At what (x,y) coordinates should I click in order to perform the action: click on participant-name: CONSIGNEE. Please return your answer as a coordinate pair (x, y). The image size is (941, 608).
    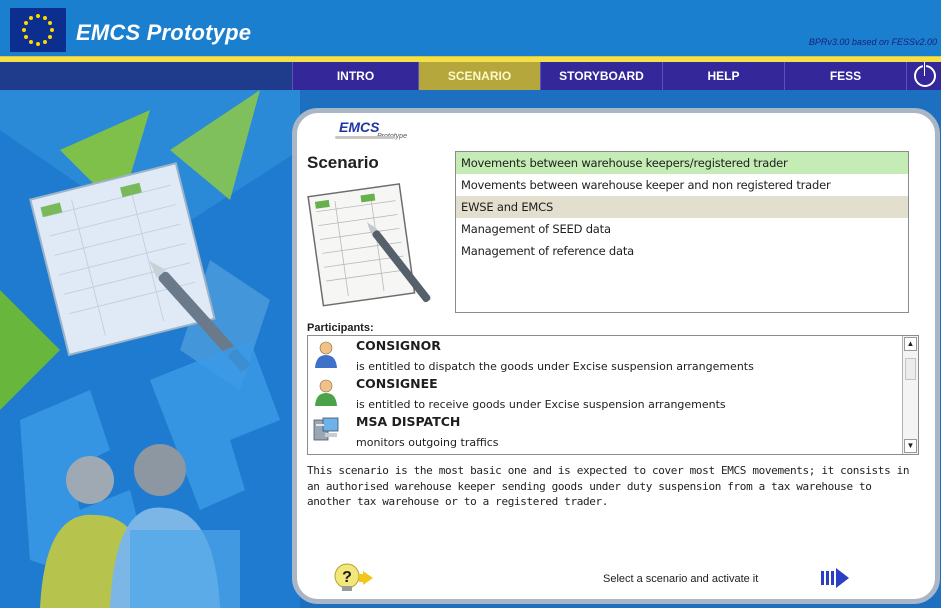
    Looking at the image, I should click on (397, 383).